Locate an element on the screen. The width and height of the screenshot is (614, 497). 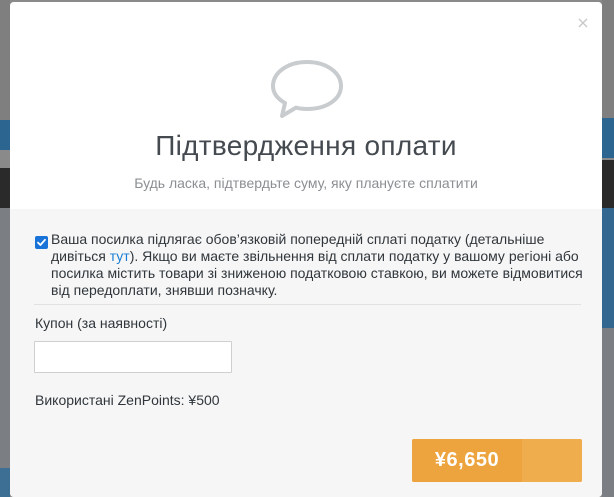
coupon-input is located at coordinates (133, 357).